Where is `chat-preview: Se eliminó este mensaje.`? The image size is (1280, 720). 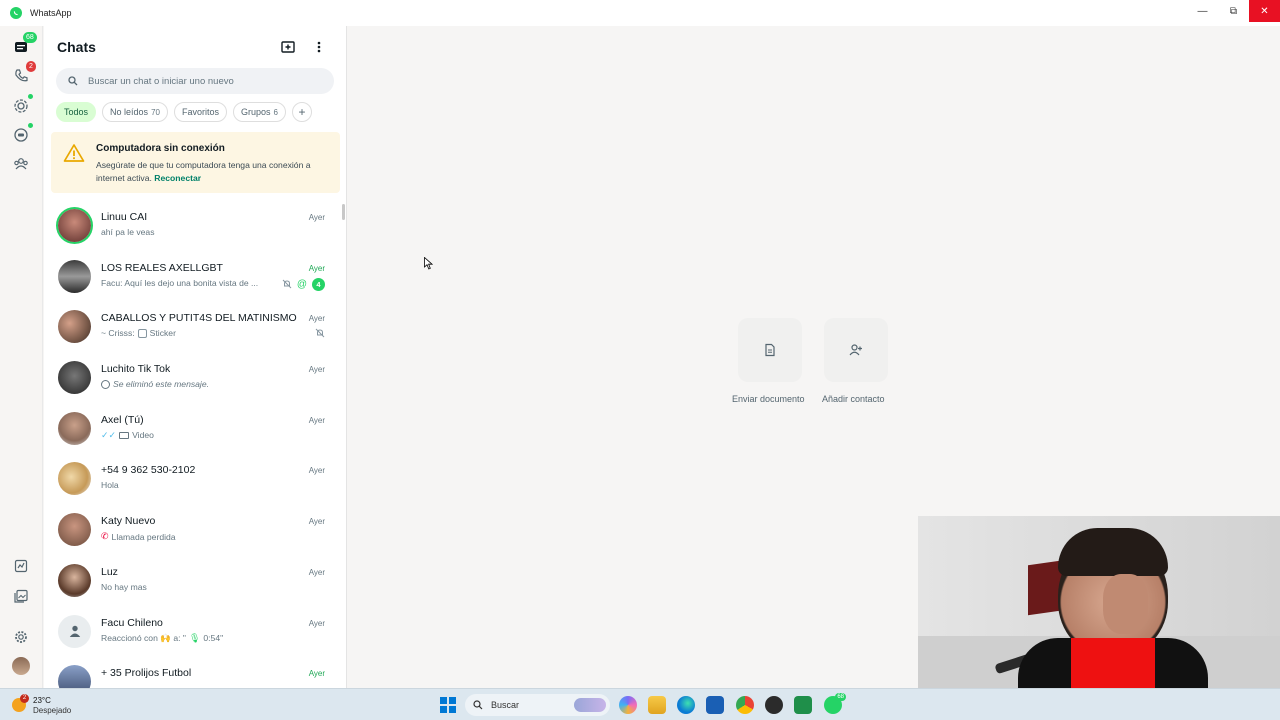
chat-preview: Se eliminó este mensaje. is located at coordinates (155, 384).